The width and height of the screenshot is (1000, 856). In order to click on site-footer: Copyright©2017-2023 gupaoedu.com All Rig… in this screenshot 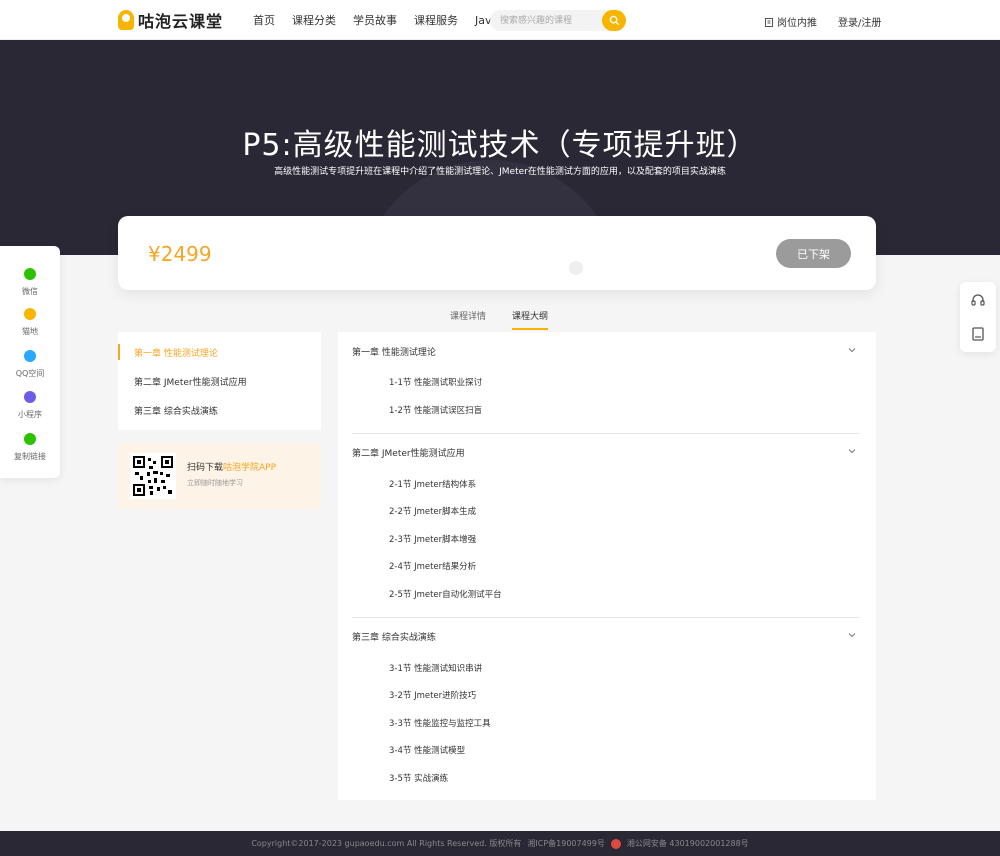, I will do `click(500, 843)`.